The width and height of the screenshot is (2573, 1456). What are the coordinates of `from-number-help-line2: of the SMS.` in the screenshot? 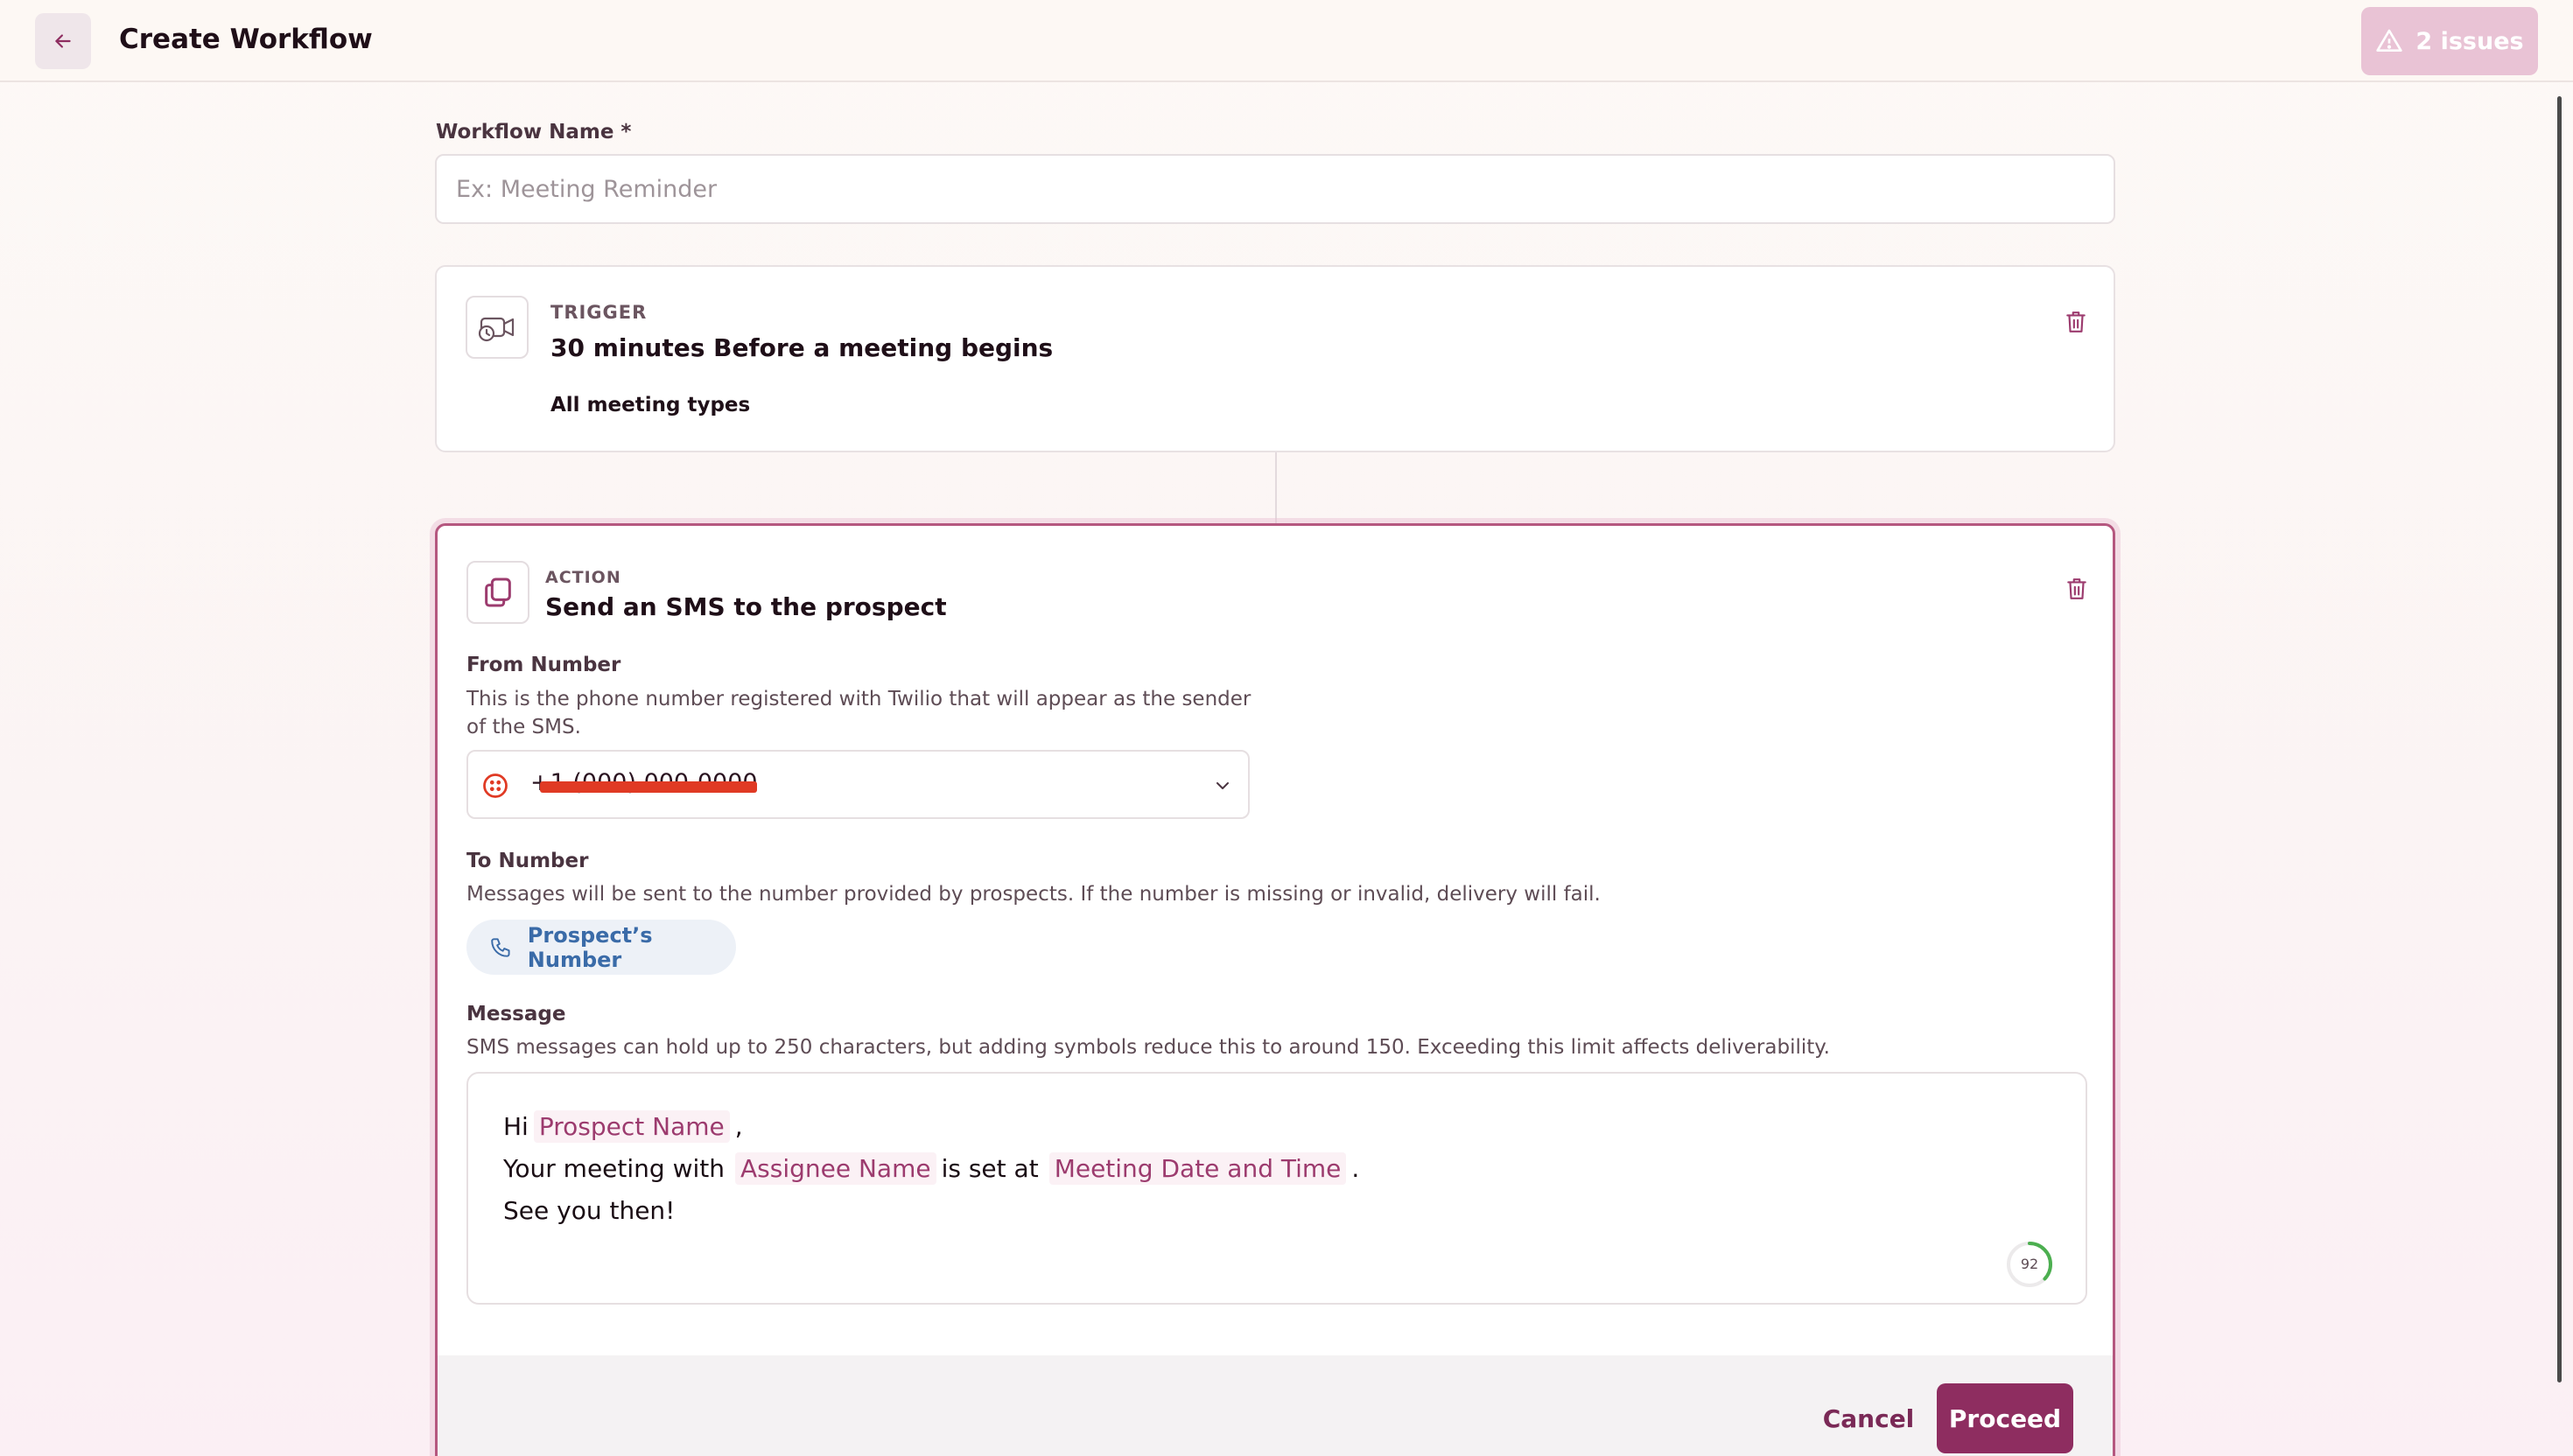 It's located at (523, 727).